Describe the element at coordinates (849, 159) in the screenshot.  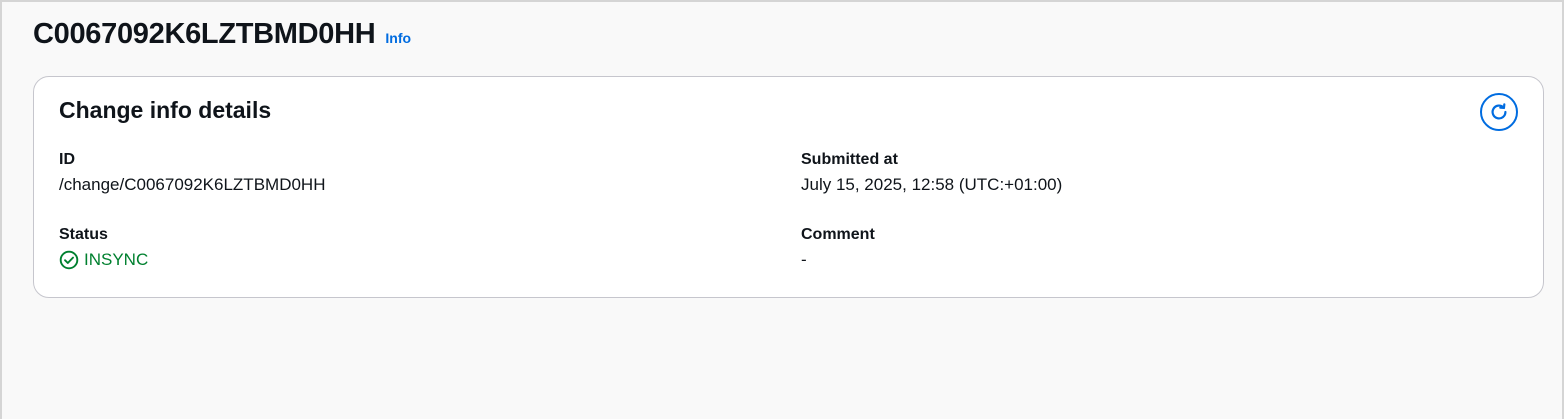
I see `submitted-at-label: Submitted at` at that location.